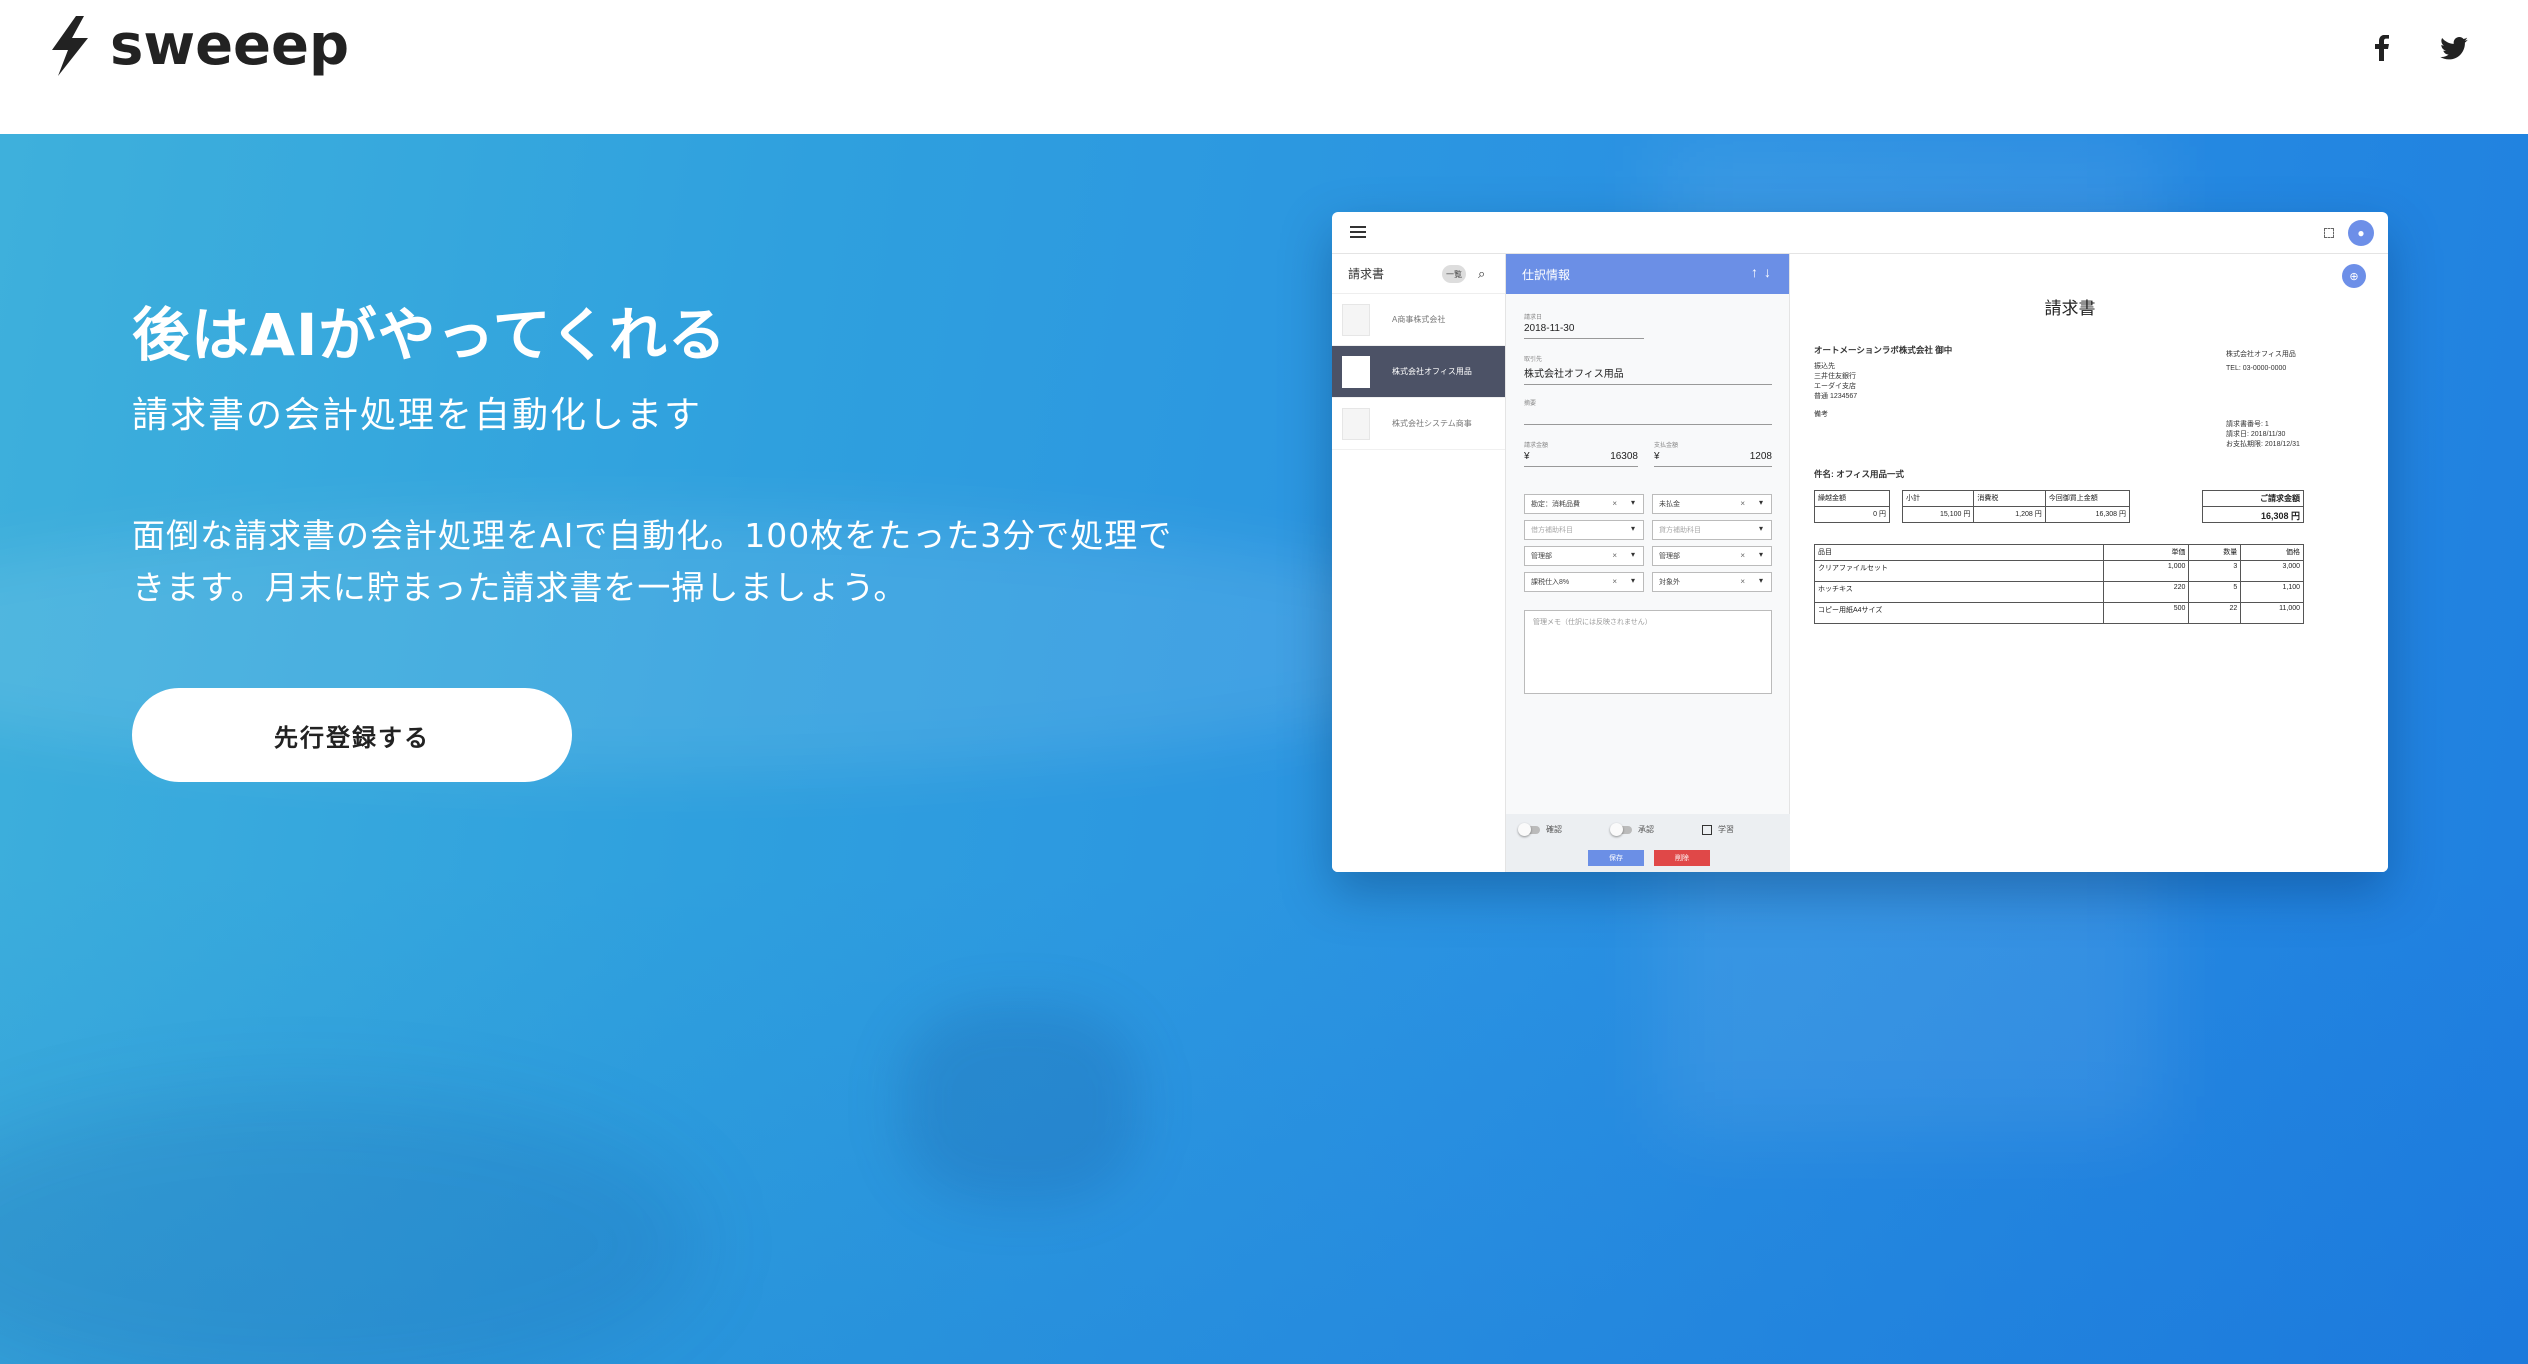  I want to click on summary-table: 小計 消費税 今回御買上金額 15,100 円 1,208 円 16,308 円, so click(2016, 506).